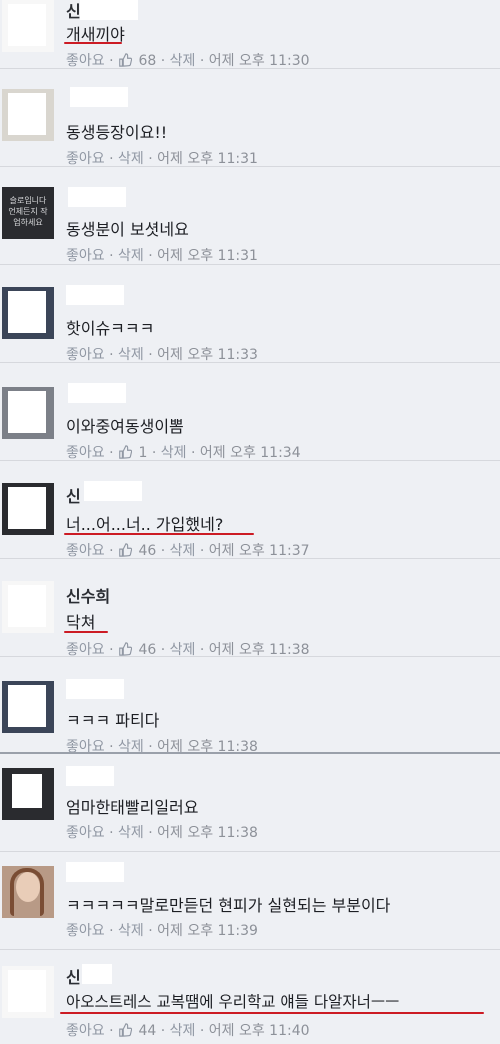  I want to click on comment-meta: 좋아요 · 1 · 삭제 · 어제 오후 11:34, so click(183, 453).